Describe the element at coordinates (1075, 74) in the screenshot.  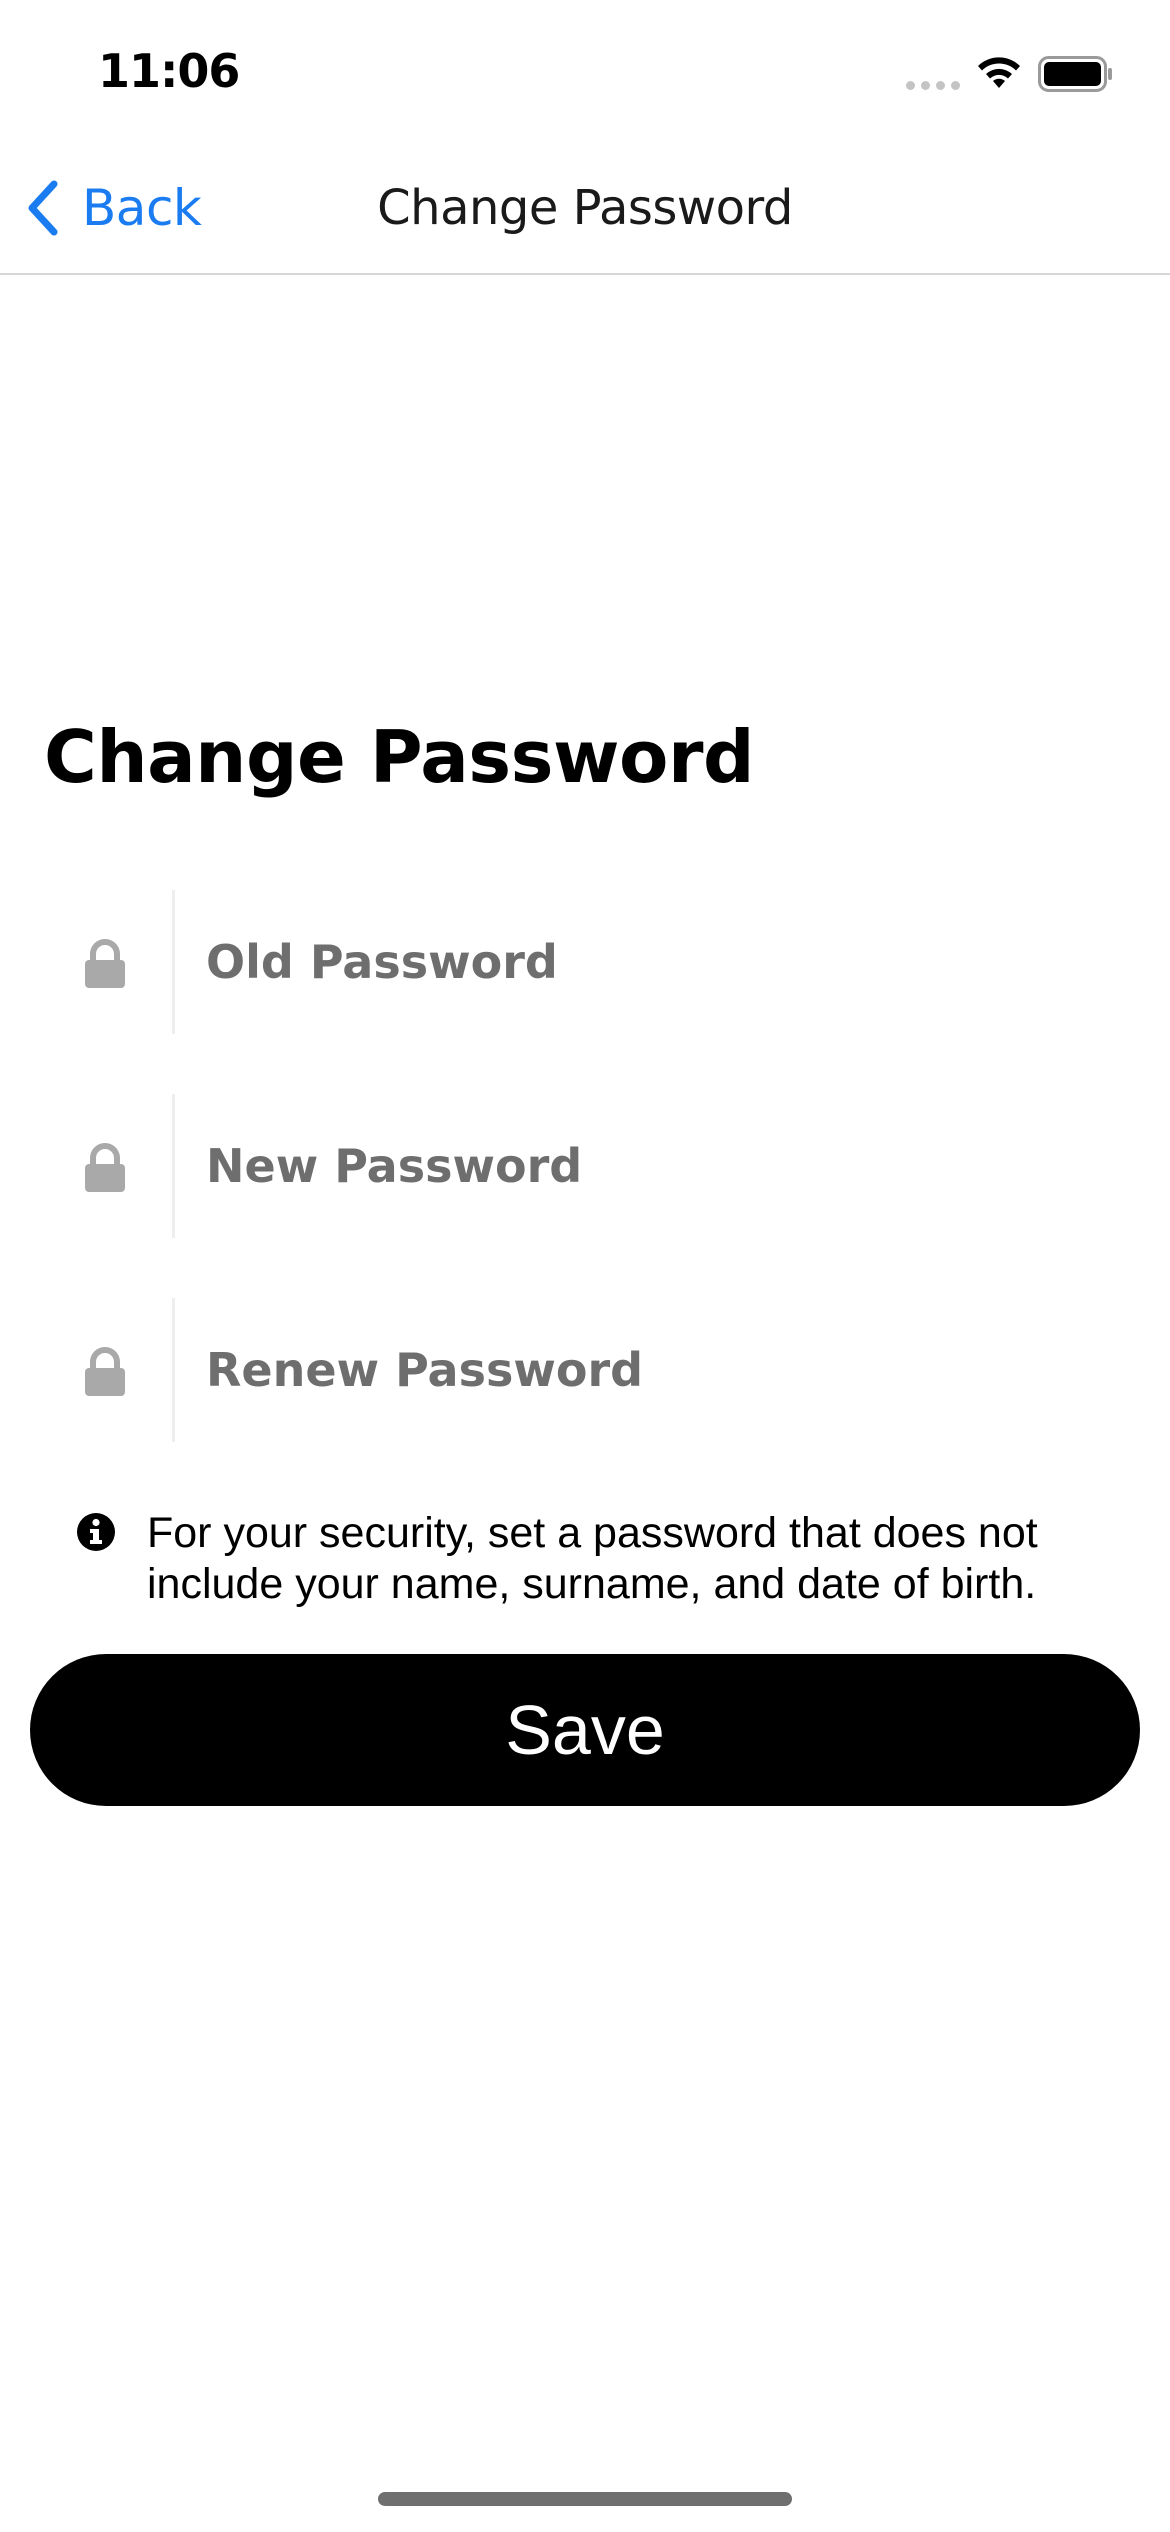
I see `battery-icon` at that location.